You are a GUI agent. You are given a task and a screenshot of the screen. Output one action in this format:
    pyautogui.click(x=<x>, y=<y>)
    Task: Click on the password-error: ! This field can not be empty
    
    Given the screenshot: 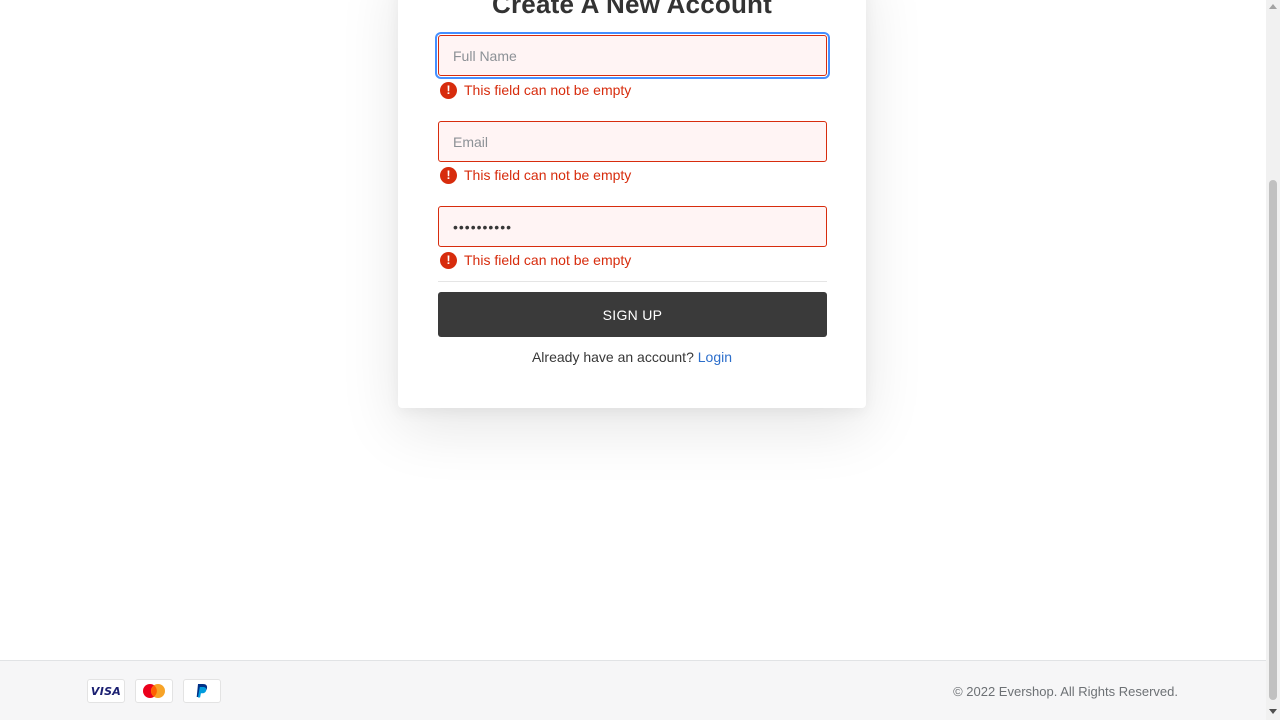 What is the action you would take?
    pyautogui.click(x=535, y=260)
    